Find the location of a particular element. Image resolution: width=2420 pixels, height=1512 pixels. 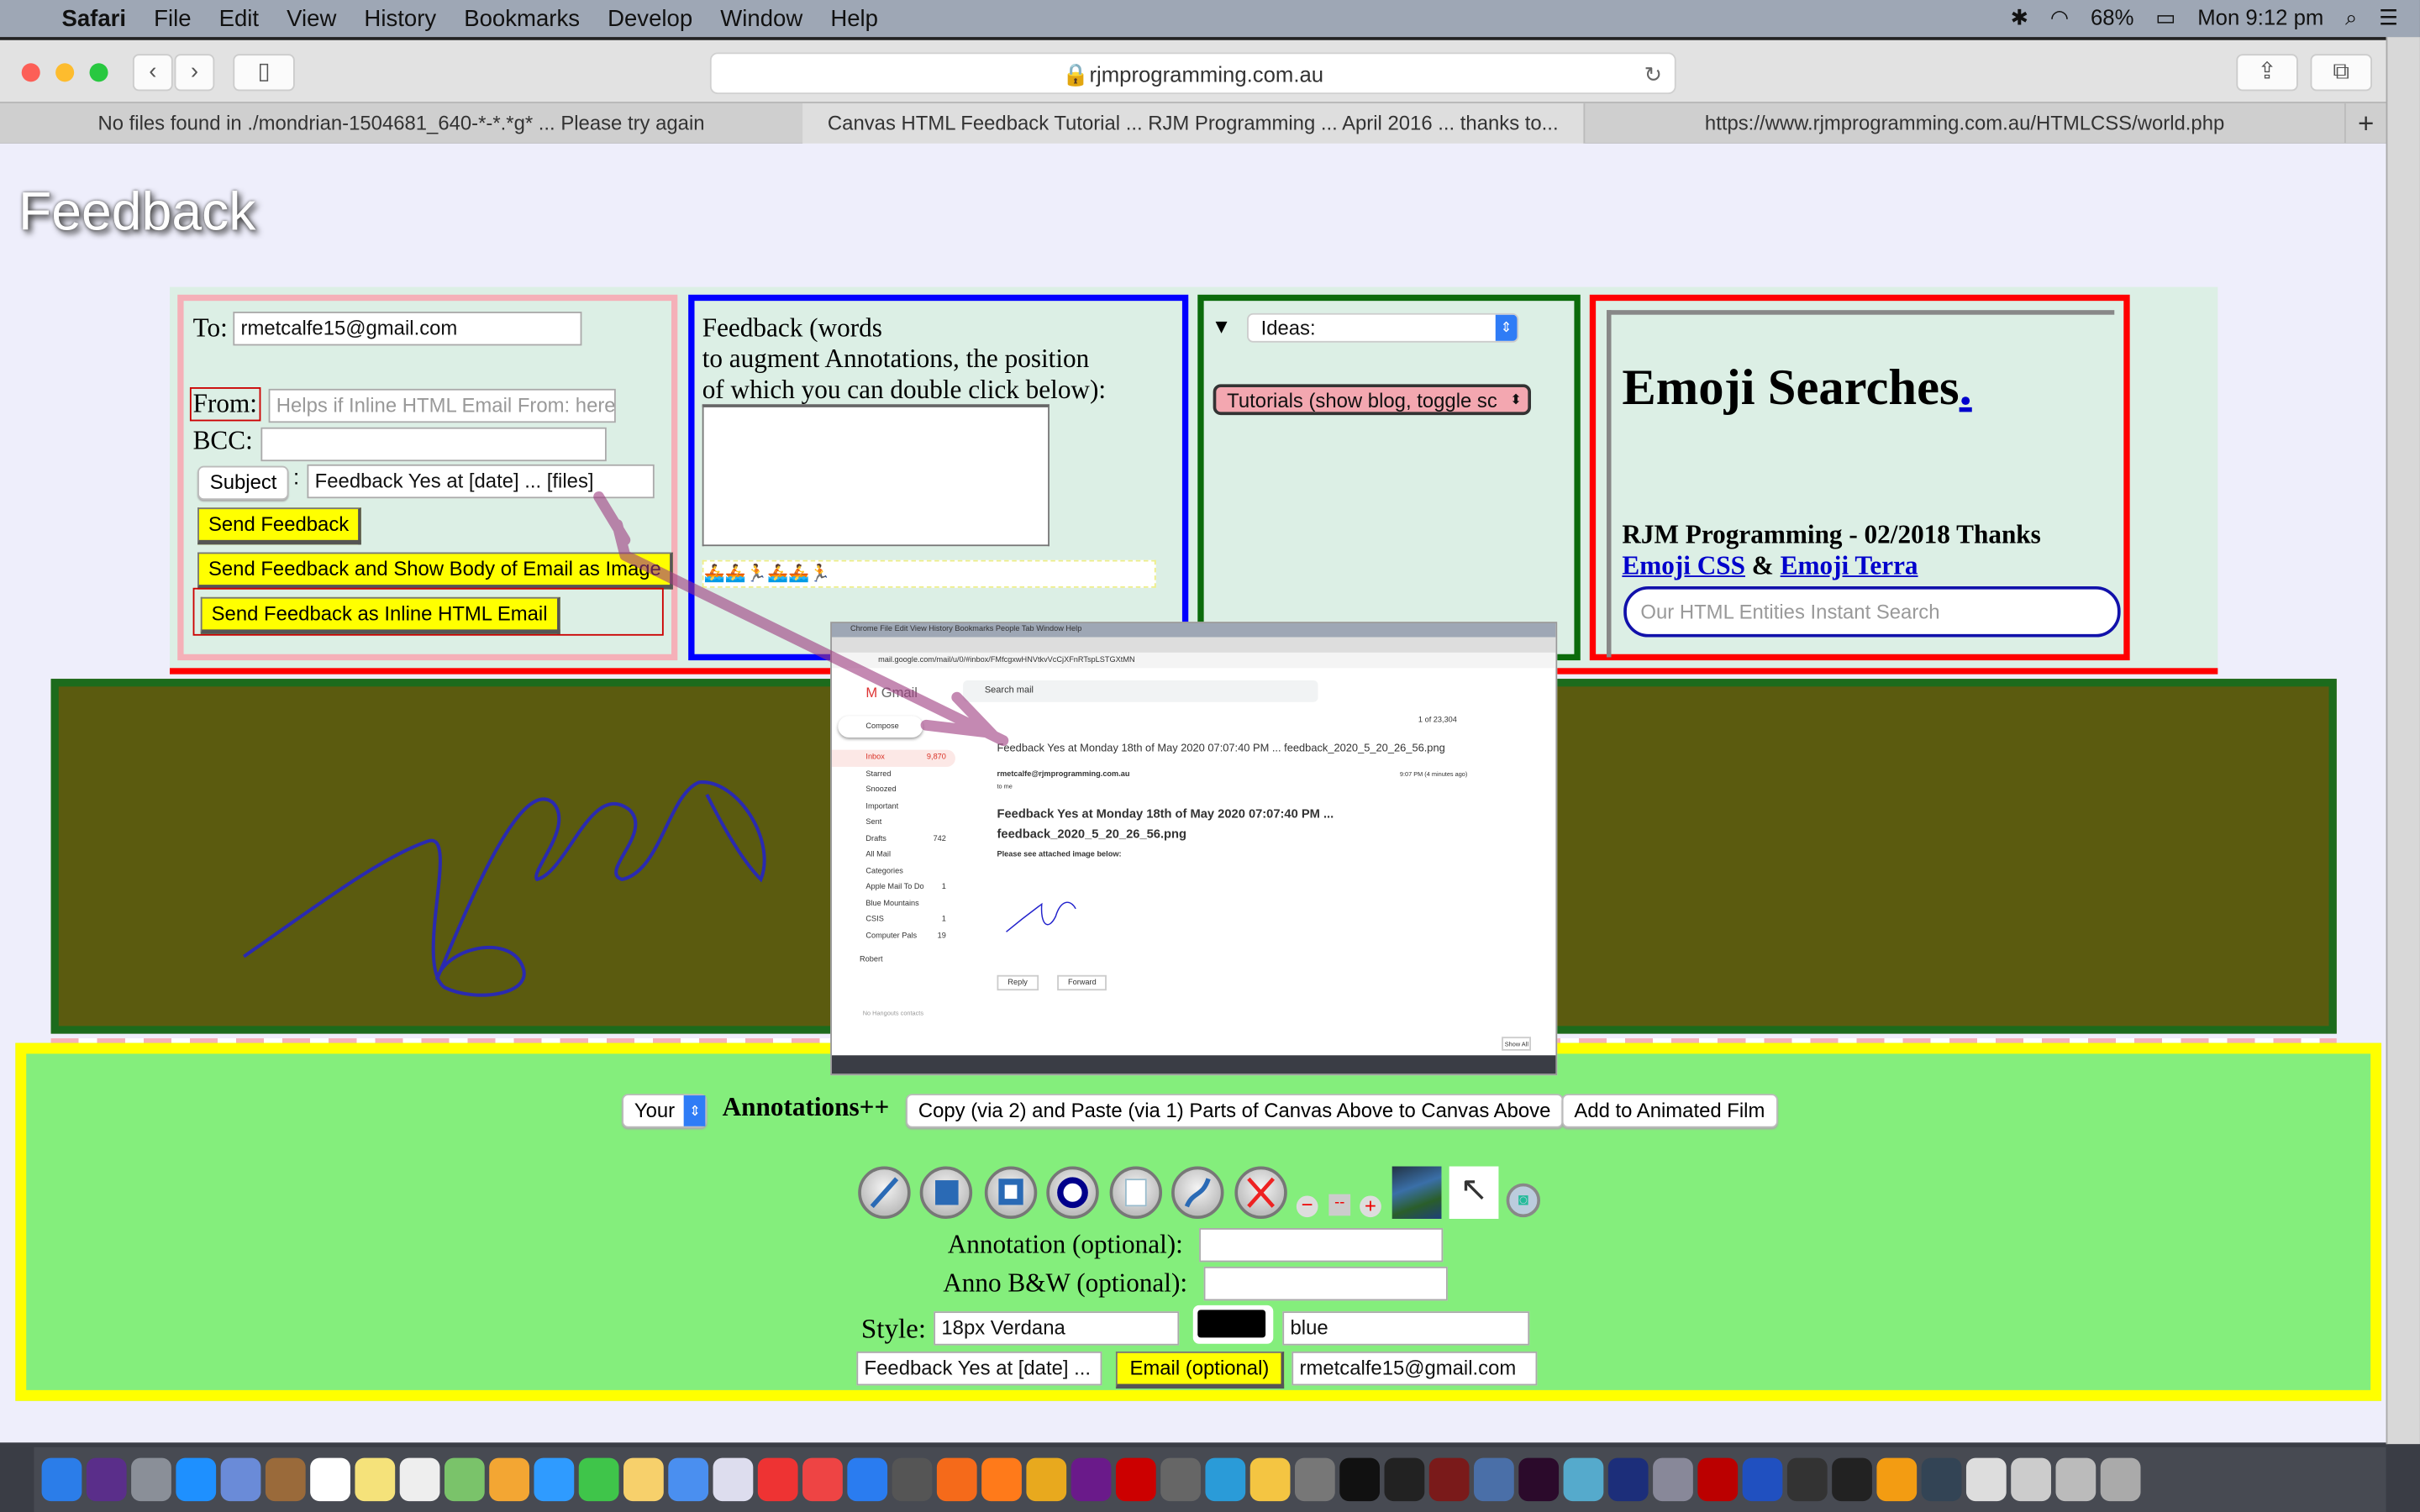

annotation-arrow is located at coordinates (801, 619).